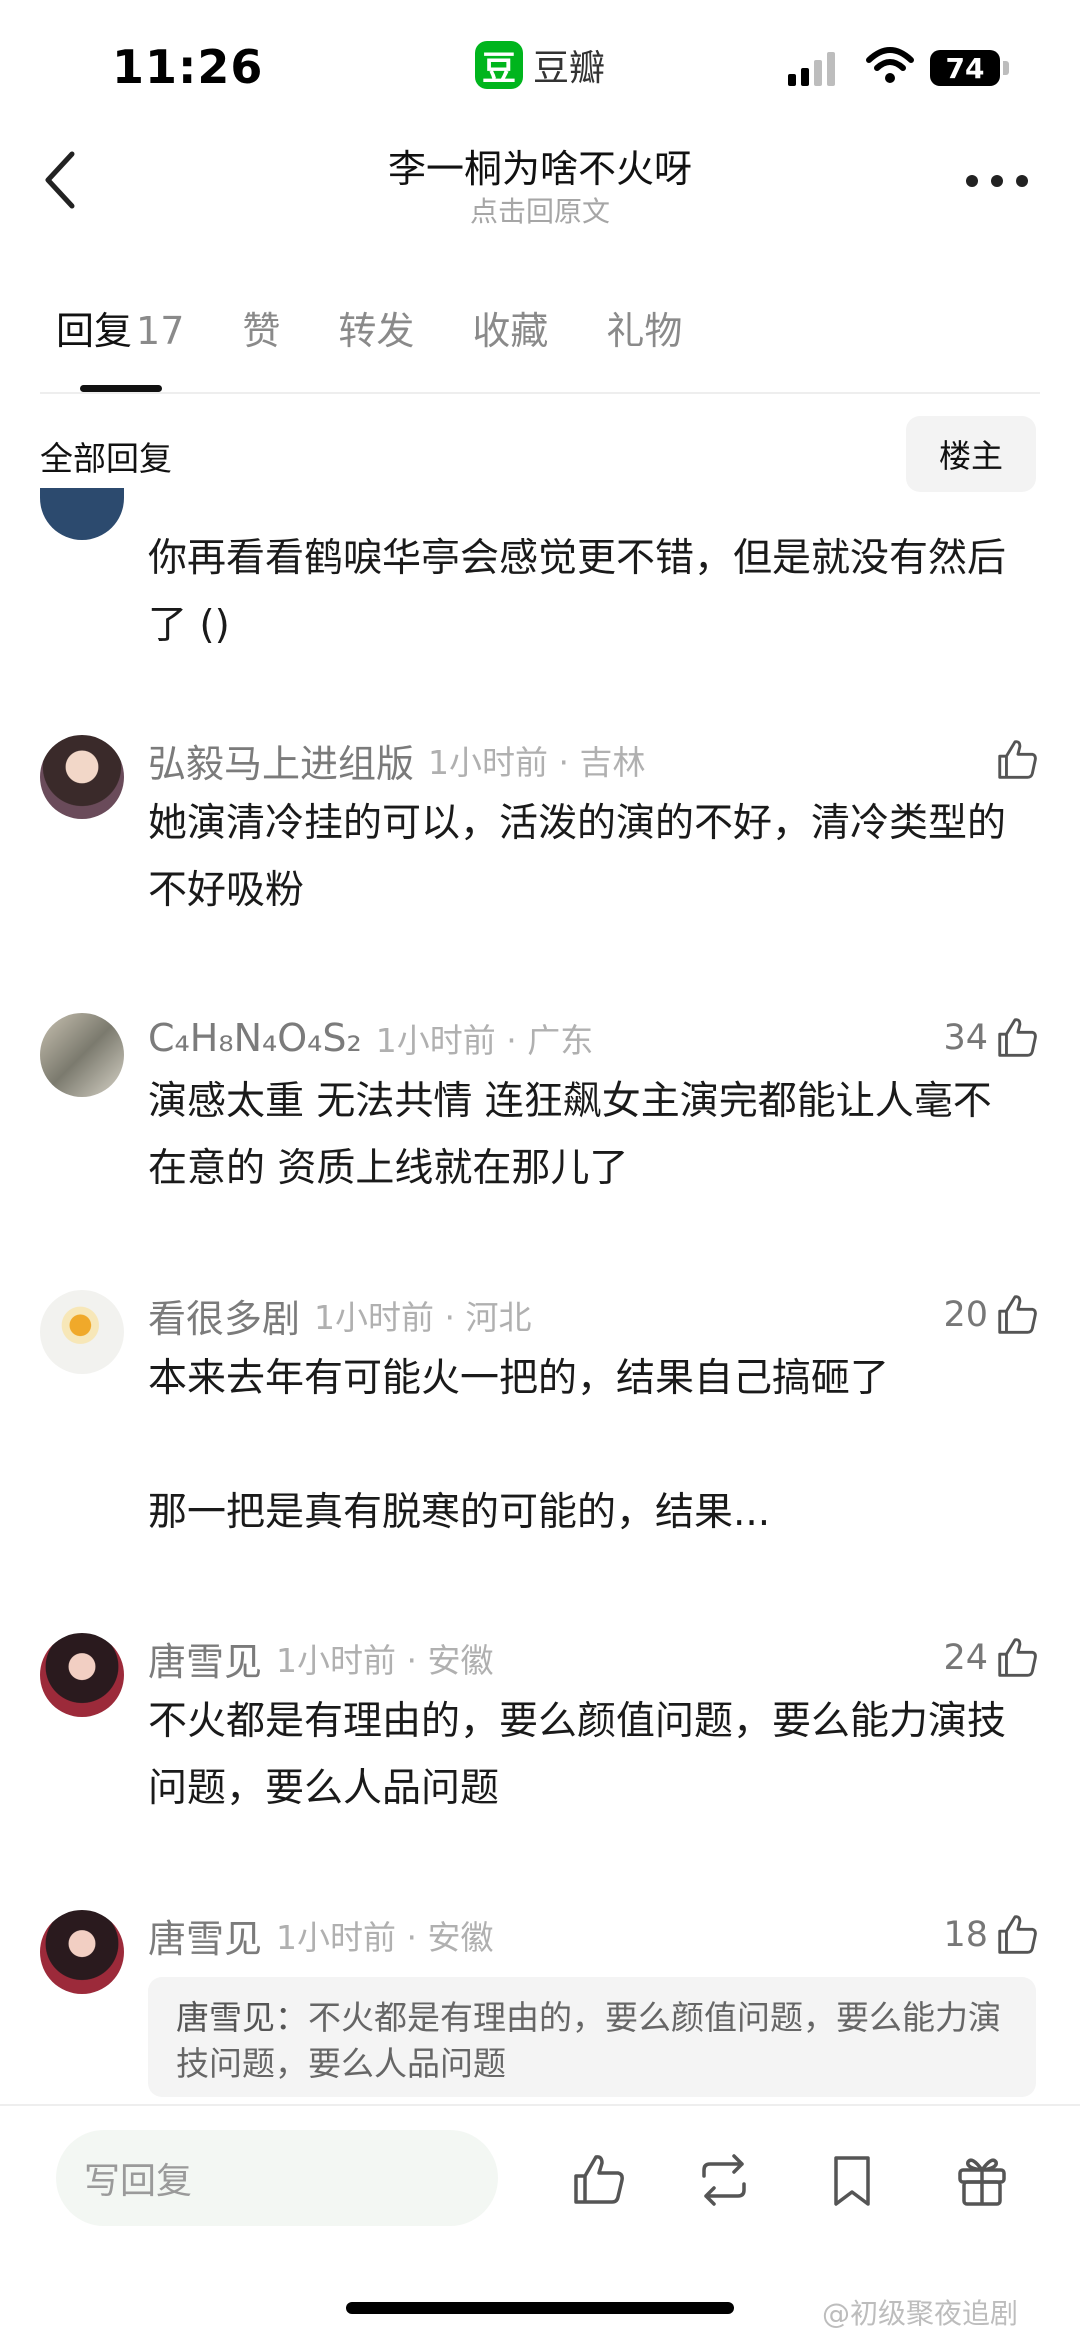 The height and width of the screenshot is (2338, 1080). Describe the element at coordinates (965, 1315) in the screenshot. I see `like-count: 20` at that location.